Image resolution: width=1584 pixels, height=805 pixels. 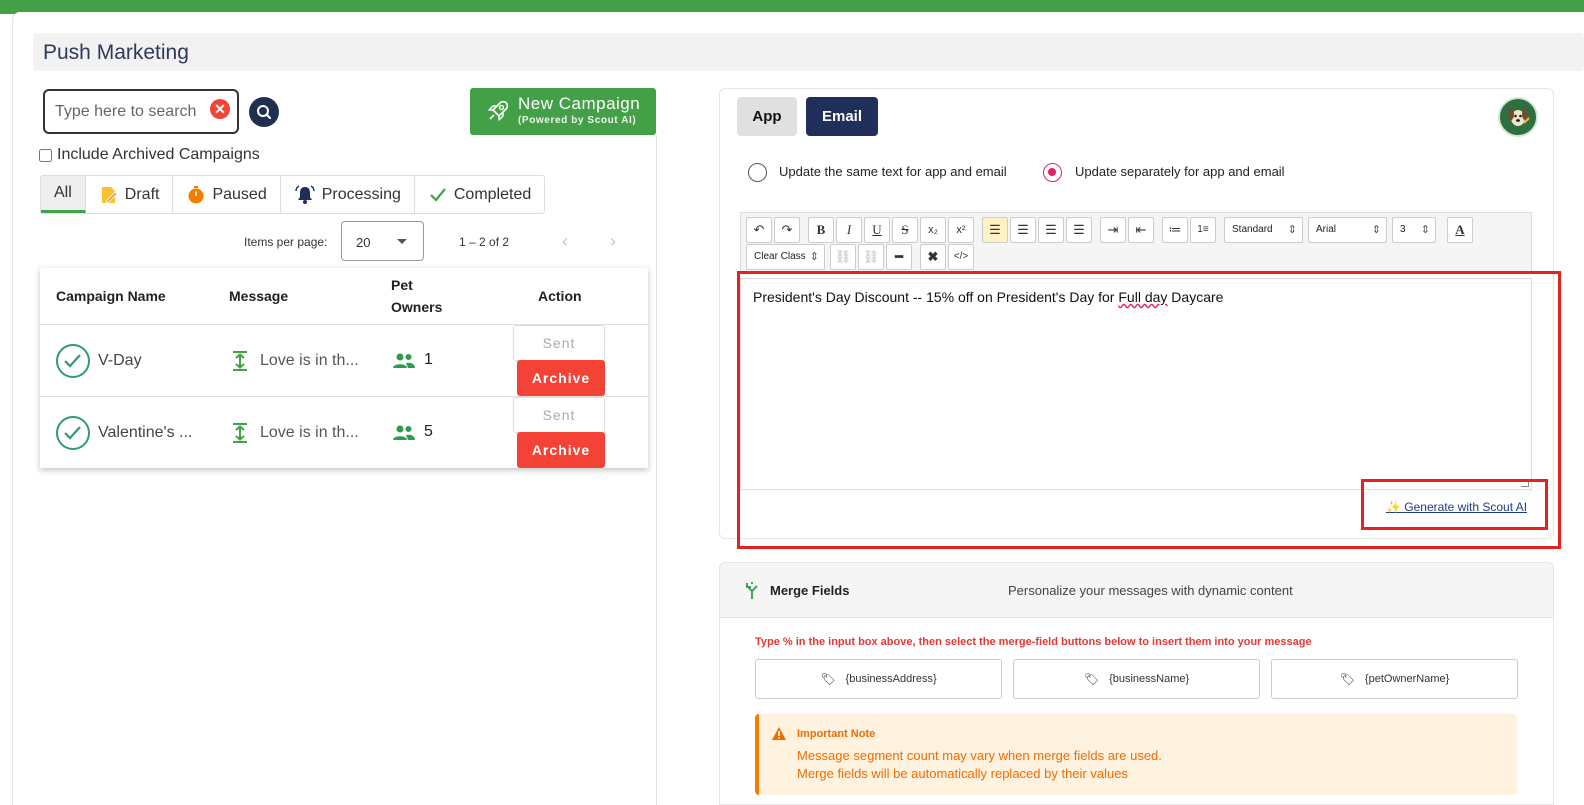 What do you see at coordinates (239, 194) in the screenshot?
I see `filter-tab-label: Paused` at bounding box center [239, 194].